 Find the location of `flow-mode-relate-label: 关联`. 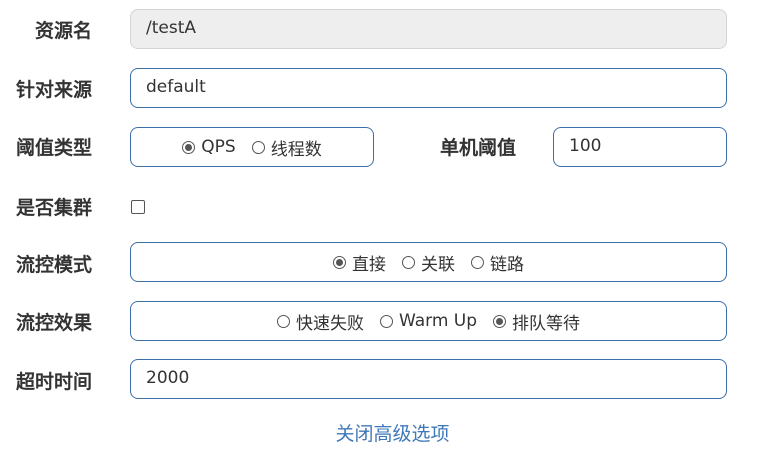

flow-mode-relate-label: 关联 is located at coordinates (438, 264).